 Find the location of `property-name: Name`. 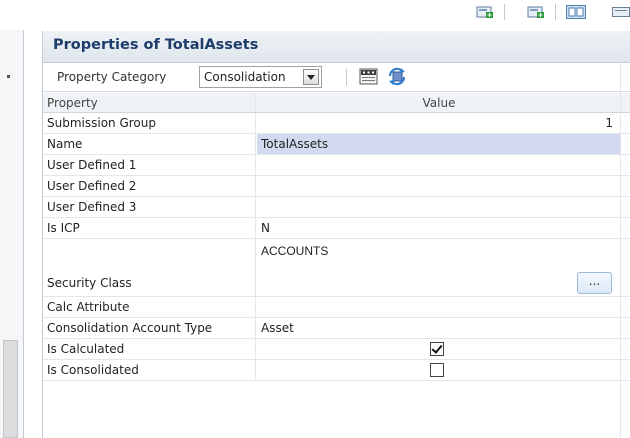

property-name: Name is located at coordinates (149, 144).